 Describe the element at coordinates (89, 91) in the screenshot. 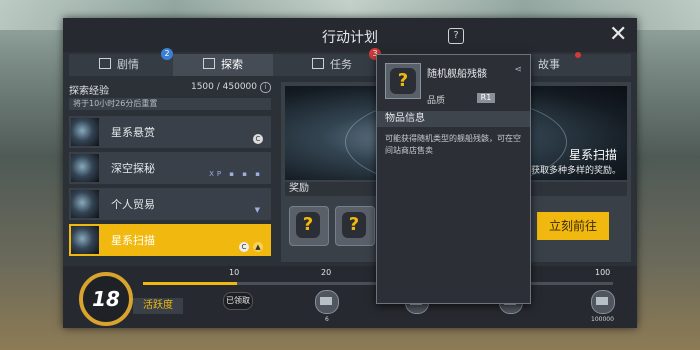

I see `exploration-title: 探索经验` at that location.